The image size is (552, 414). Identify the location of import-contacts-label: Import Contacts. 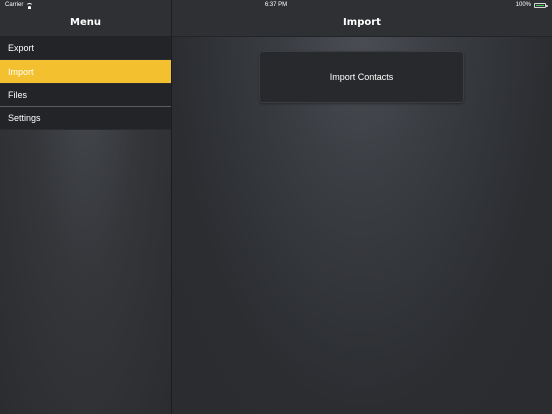
(361, 77).